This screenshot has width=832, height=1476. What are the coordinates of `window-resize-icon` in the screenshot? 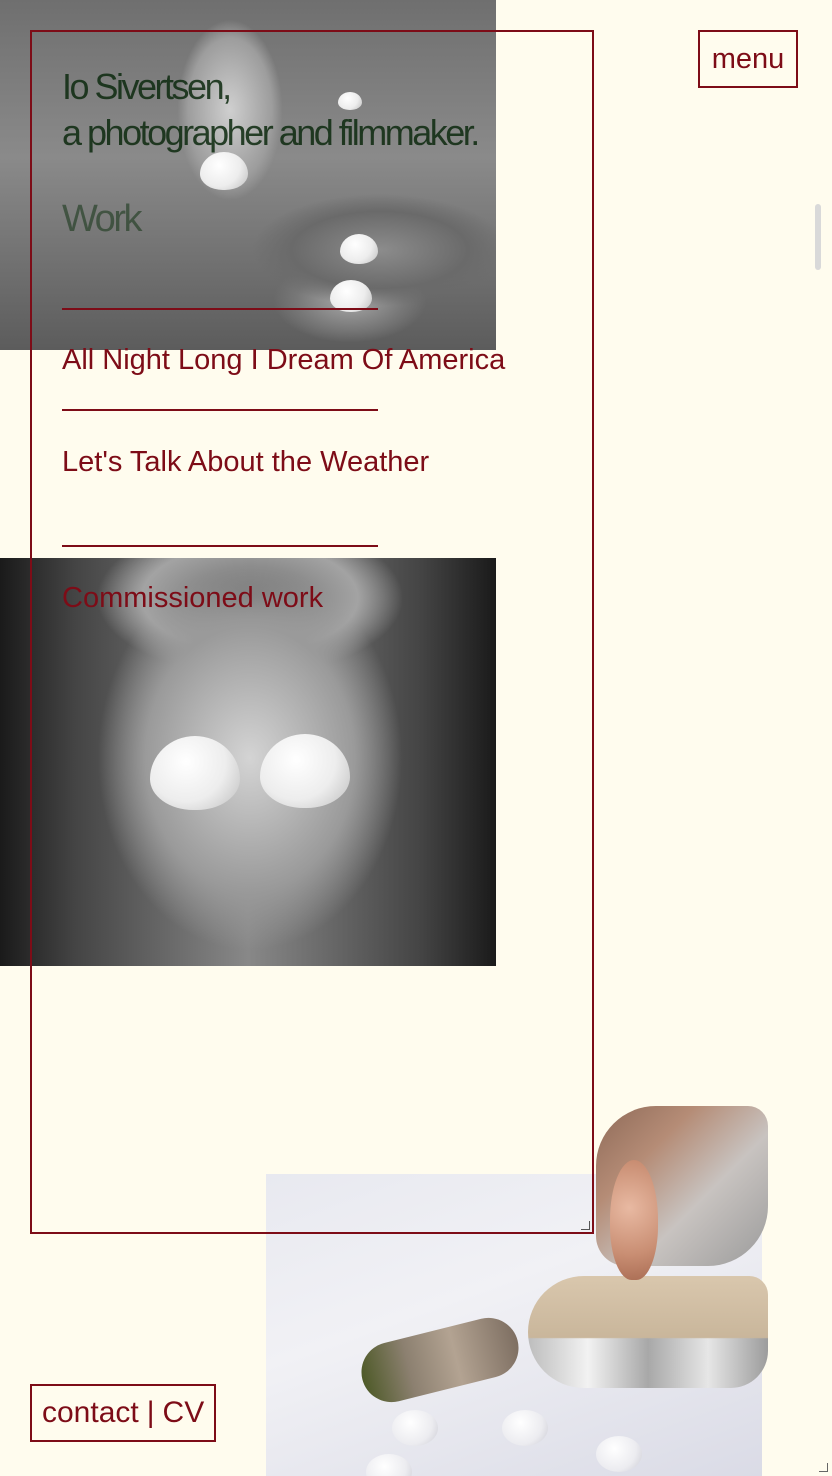 It's located at (823, 1467).